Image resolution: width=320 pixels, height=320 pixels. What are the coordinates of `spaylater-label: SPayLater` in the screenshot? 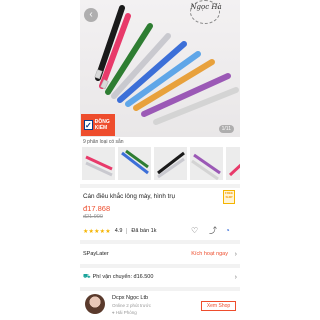 It's located at (96, 254).